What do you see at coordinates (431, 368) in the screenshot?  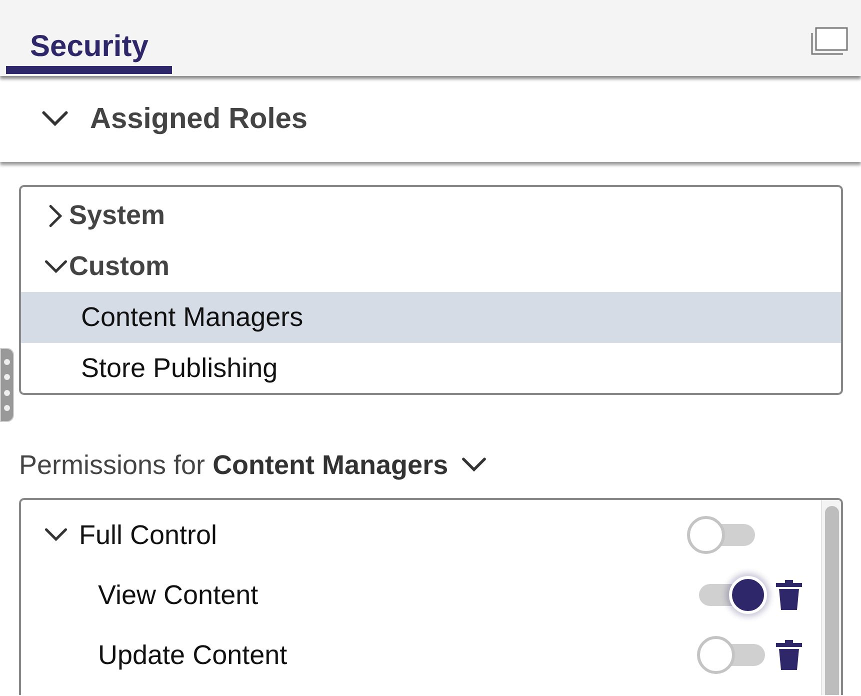 I see `role-item: Store Publishing` at bounding box center [431, 368].